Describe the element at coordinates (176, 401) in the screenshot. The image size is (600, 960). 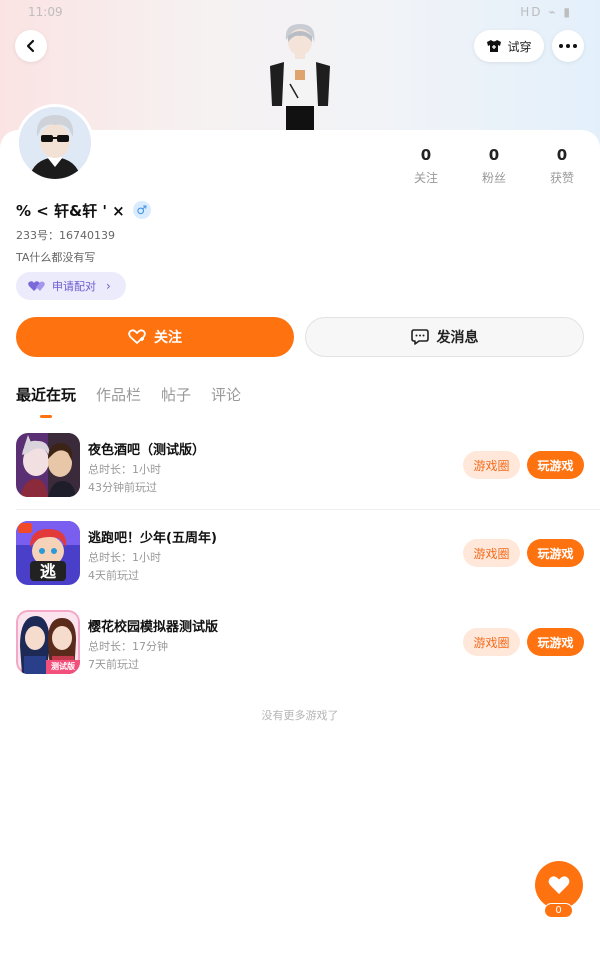
I see `tab-posts: 帖子` at that location.